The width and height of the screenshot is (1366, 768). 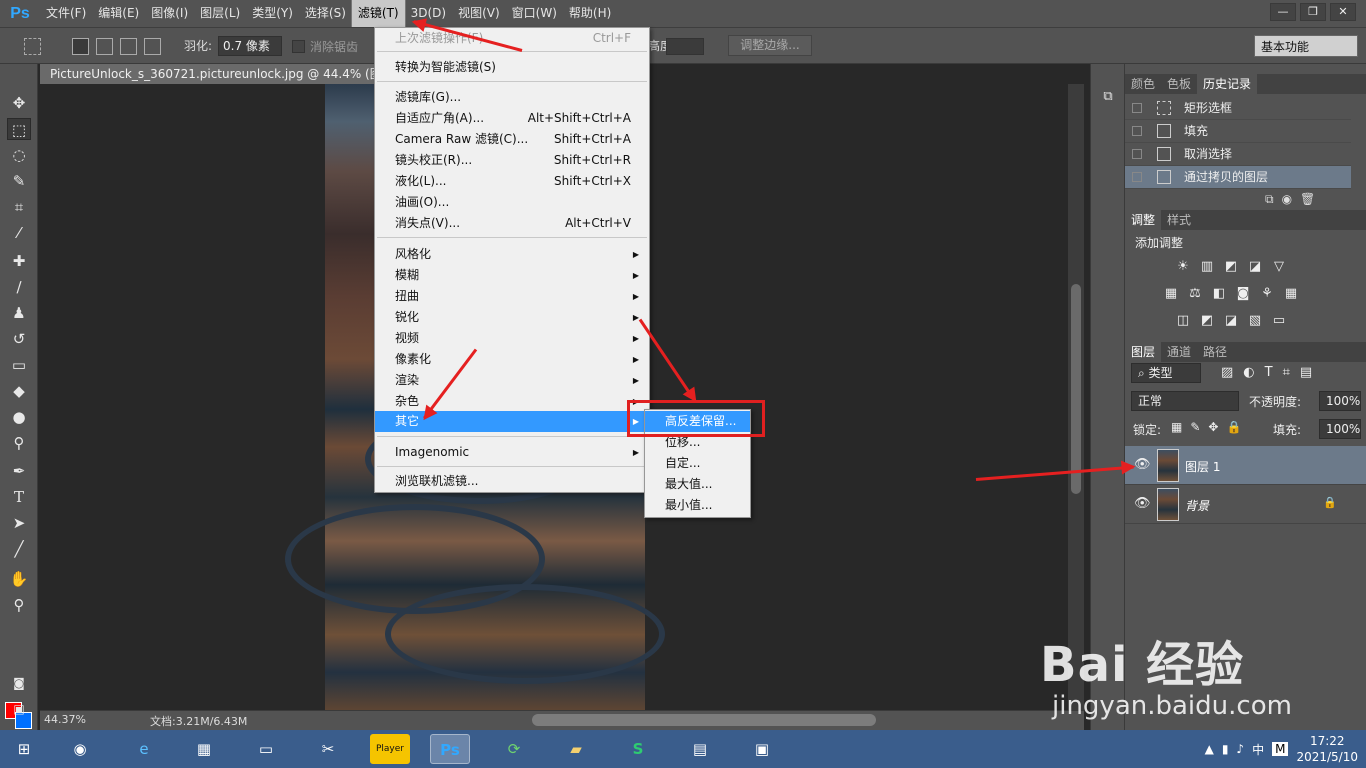 I want to click on history-item: 取消选择, so click(x=1238, y=154).